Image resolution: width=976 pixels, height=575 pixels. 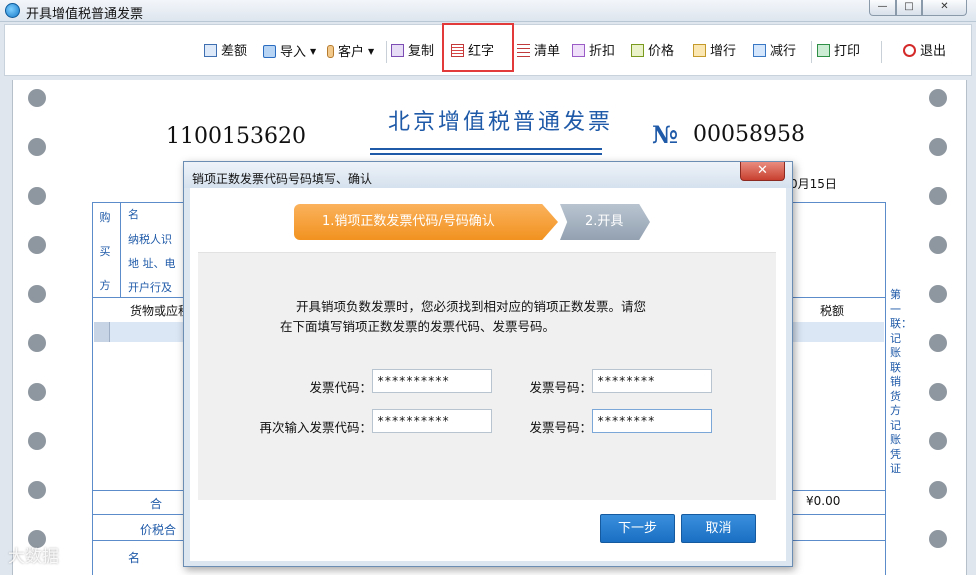 What do you see at coordinates (105, 217) in the screenshot?
I see `buyer-char: 购` at bounding box center [105, 217].